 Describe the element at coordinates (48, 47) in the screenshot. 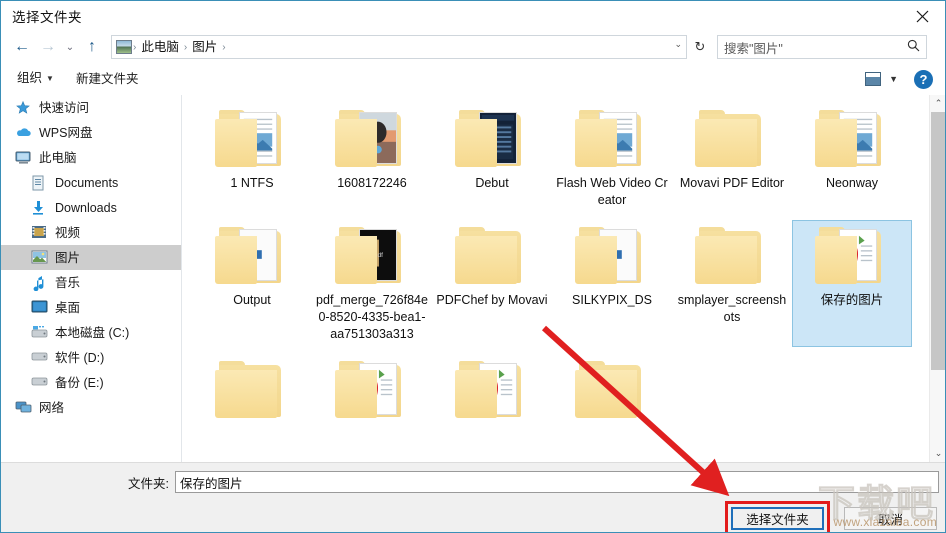

I see `forward-icon: →` at that location.